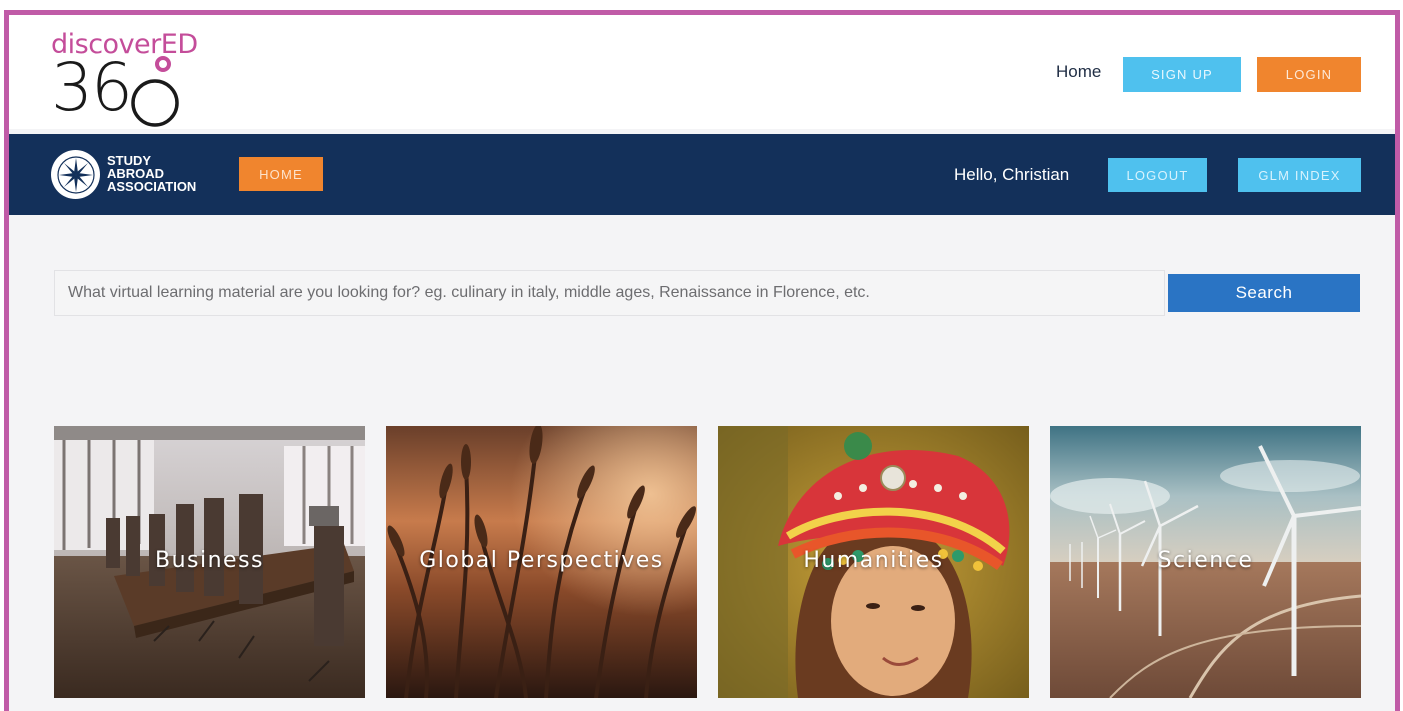 This screenshot has width=1403, height=711. I want to click on logout-button: LOGOUT, so click(1157, 175).